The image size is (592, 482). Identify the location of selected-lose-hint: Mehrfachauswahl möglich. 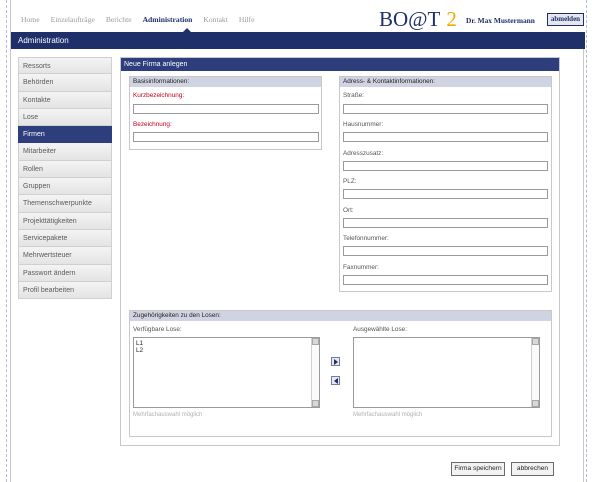
(388, 415).